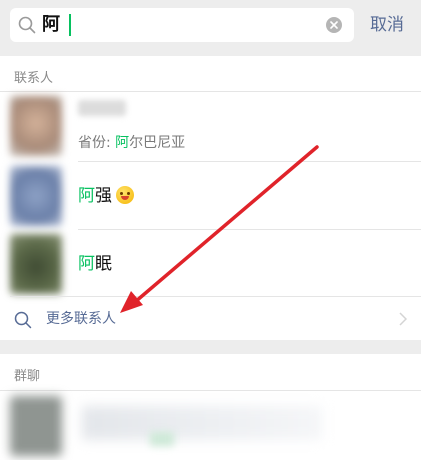 Image resolution: width=421 pixels, height=460 pixels. Describe the element at coordinates (210, 264) in the screenshot. I see `contact-row-3: 阿眠` at that location.